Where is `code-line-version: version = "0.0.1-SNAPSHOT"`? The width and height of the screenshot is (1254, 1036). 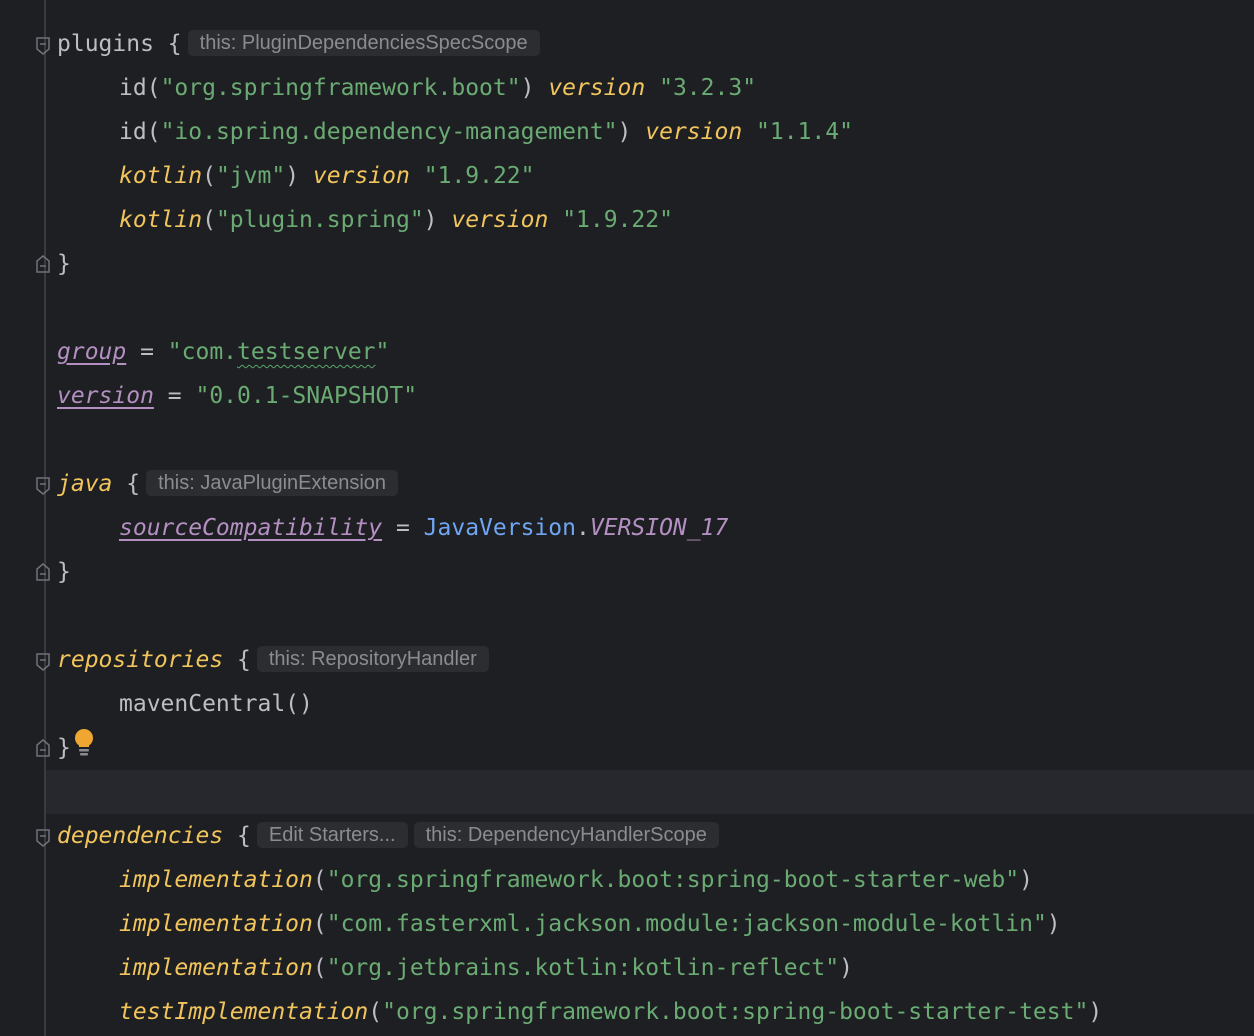
code-line-version: version = "0.0.1-SNAPSHOT" is located at coordinates (237, 396).